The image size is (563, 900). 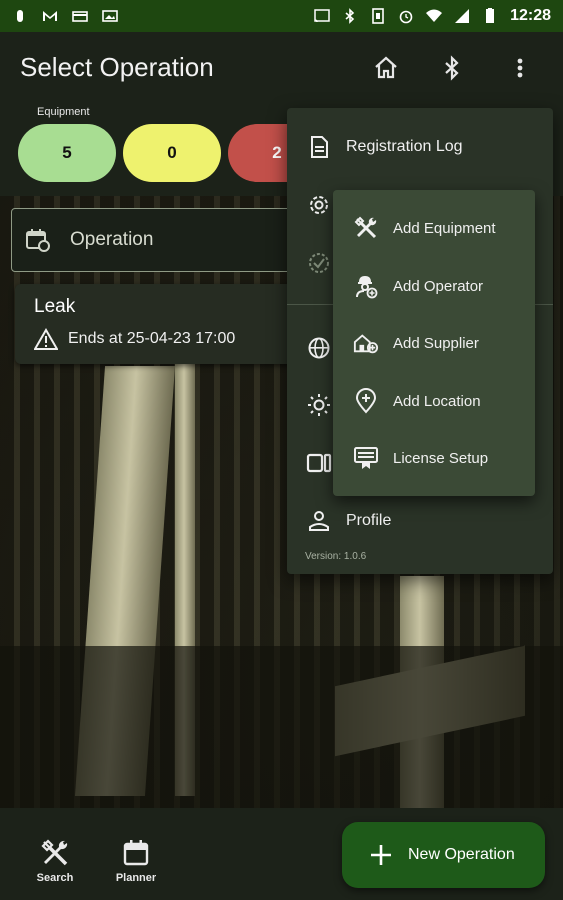 I want to click on vibrate-icon, so click(x=378, y=16).